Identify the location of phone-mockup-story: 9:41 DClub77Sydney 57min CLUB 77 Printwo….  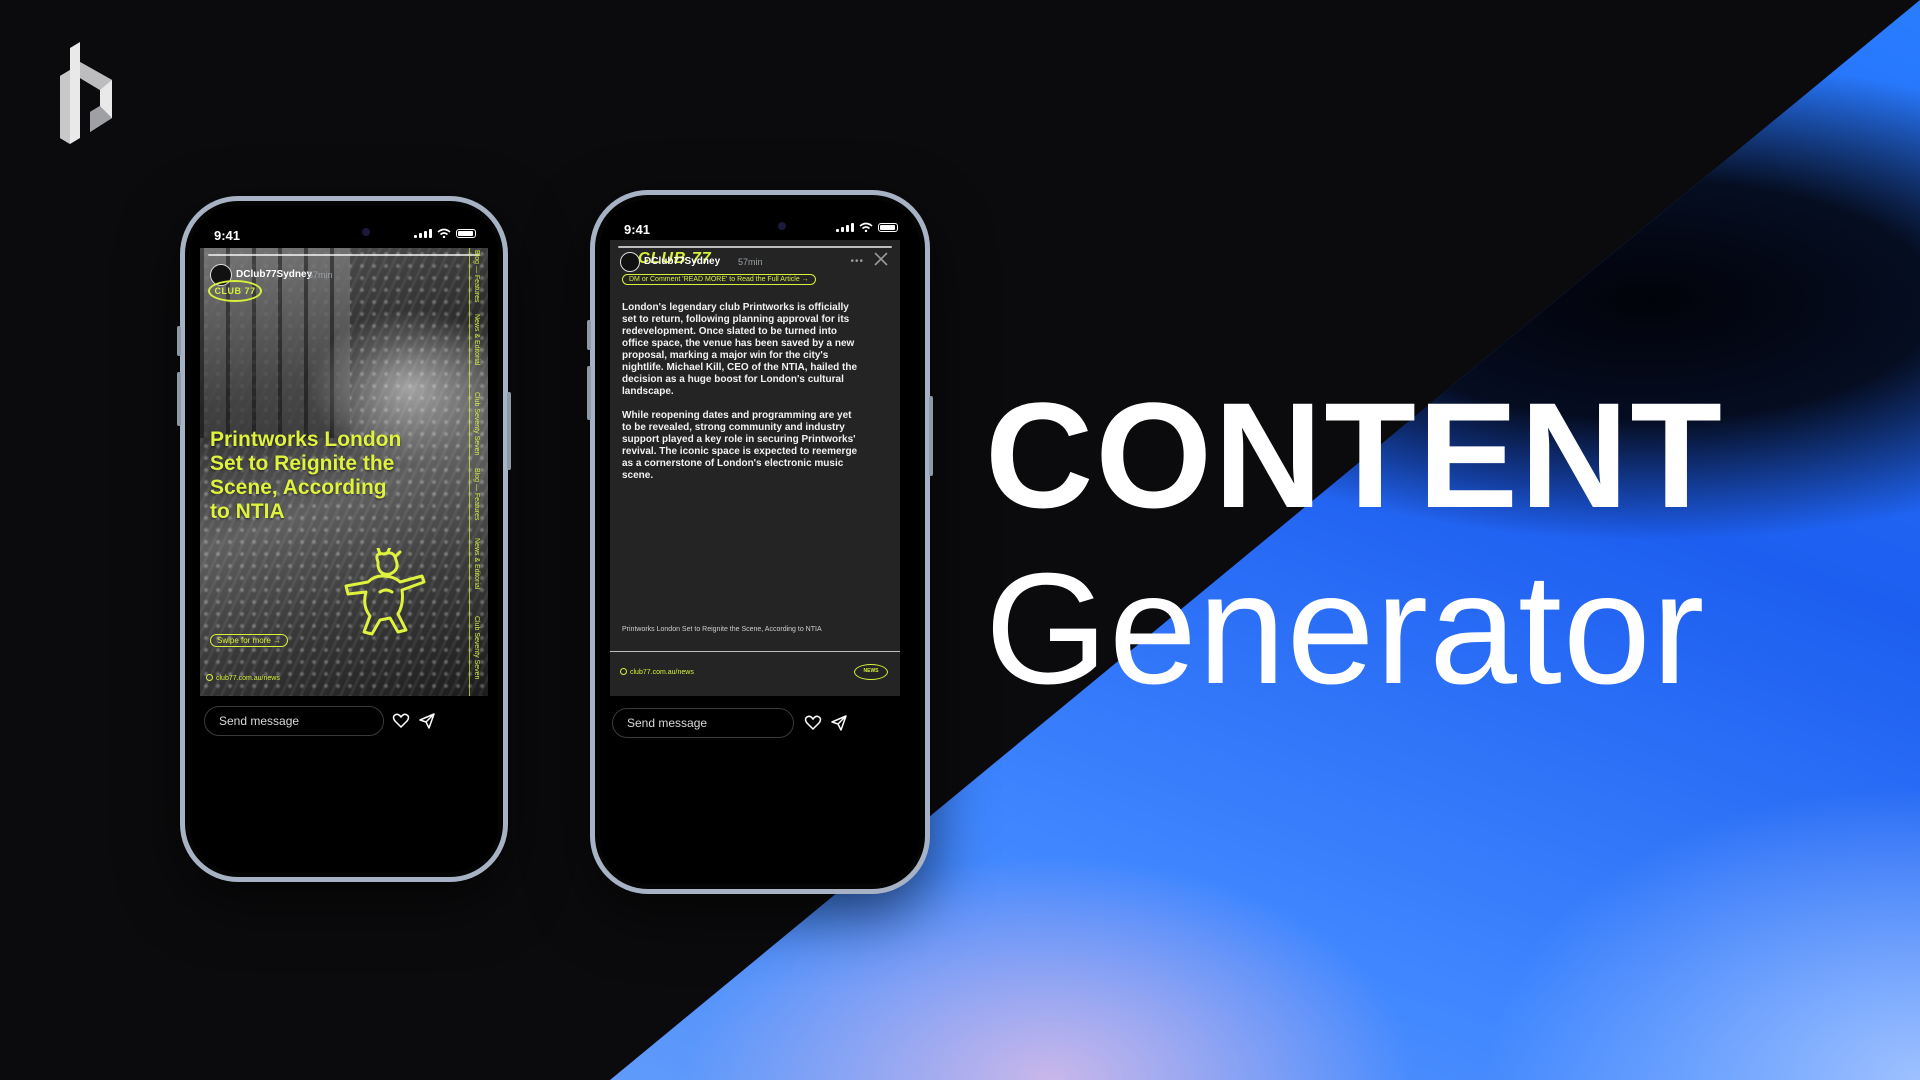
(344, 539).